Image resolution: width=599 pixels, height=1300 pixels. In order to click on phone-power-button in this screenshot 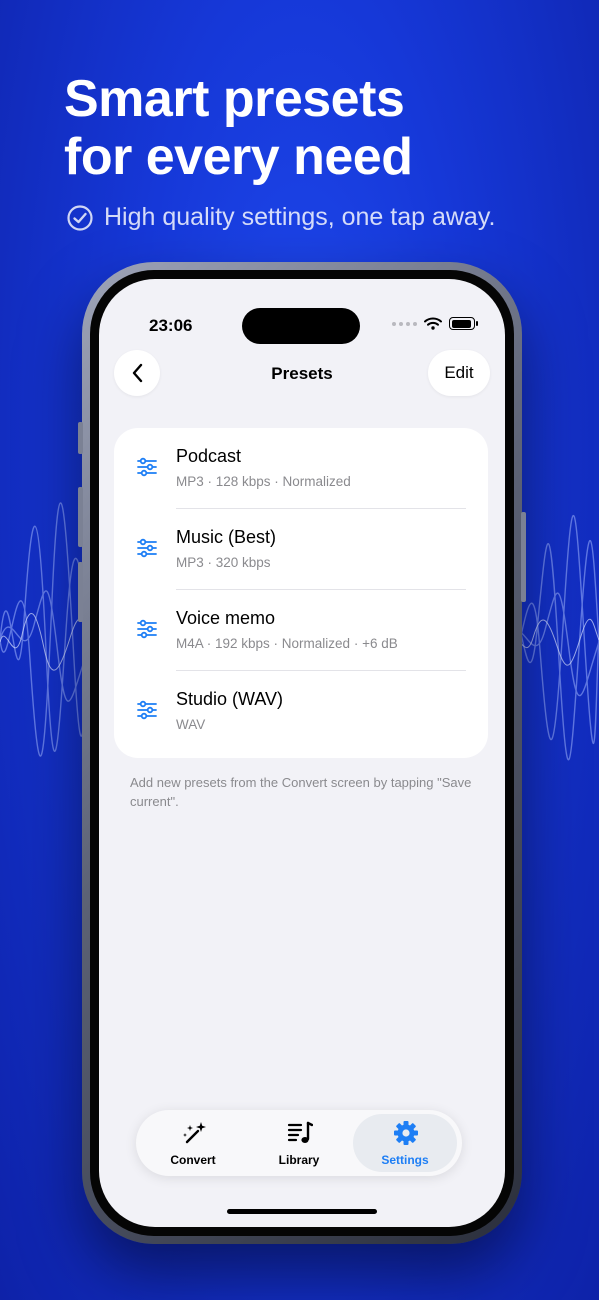, I will do `click(523, 557)`.